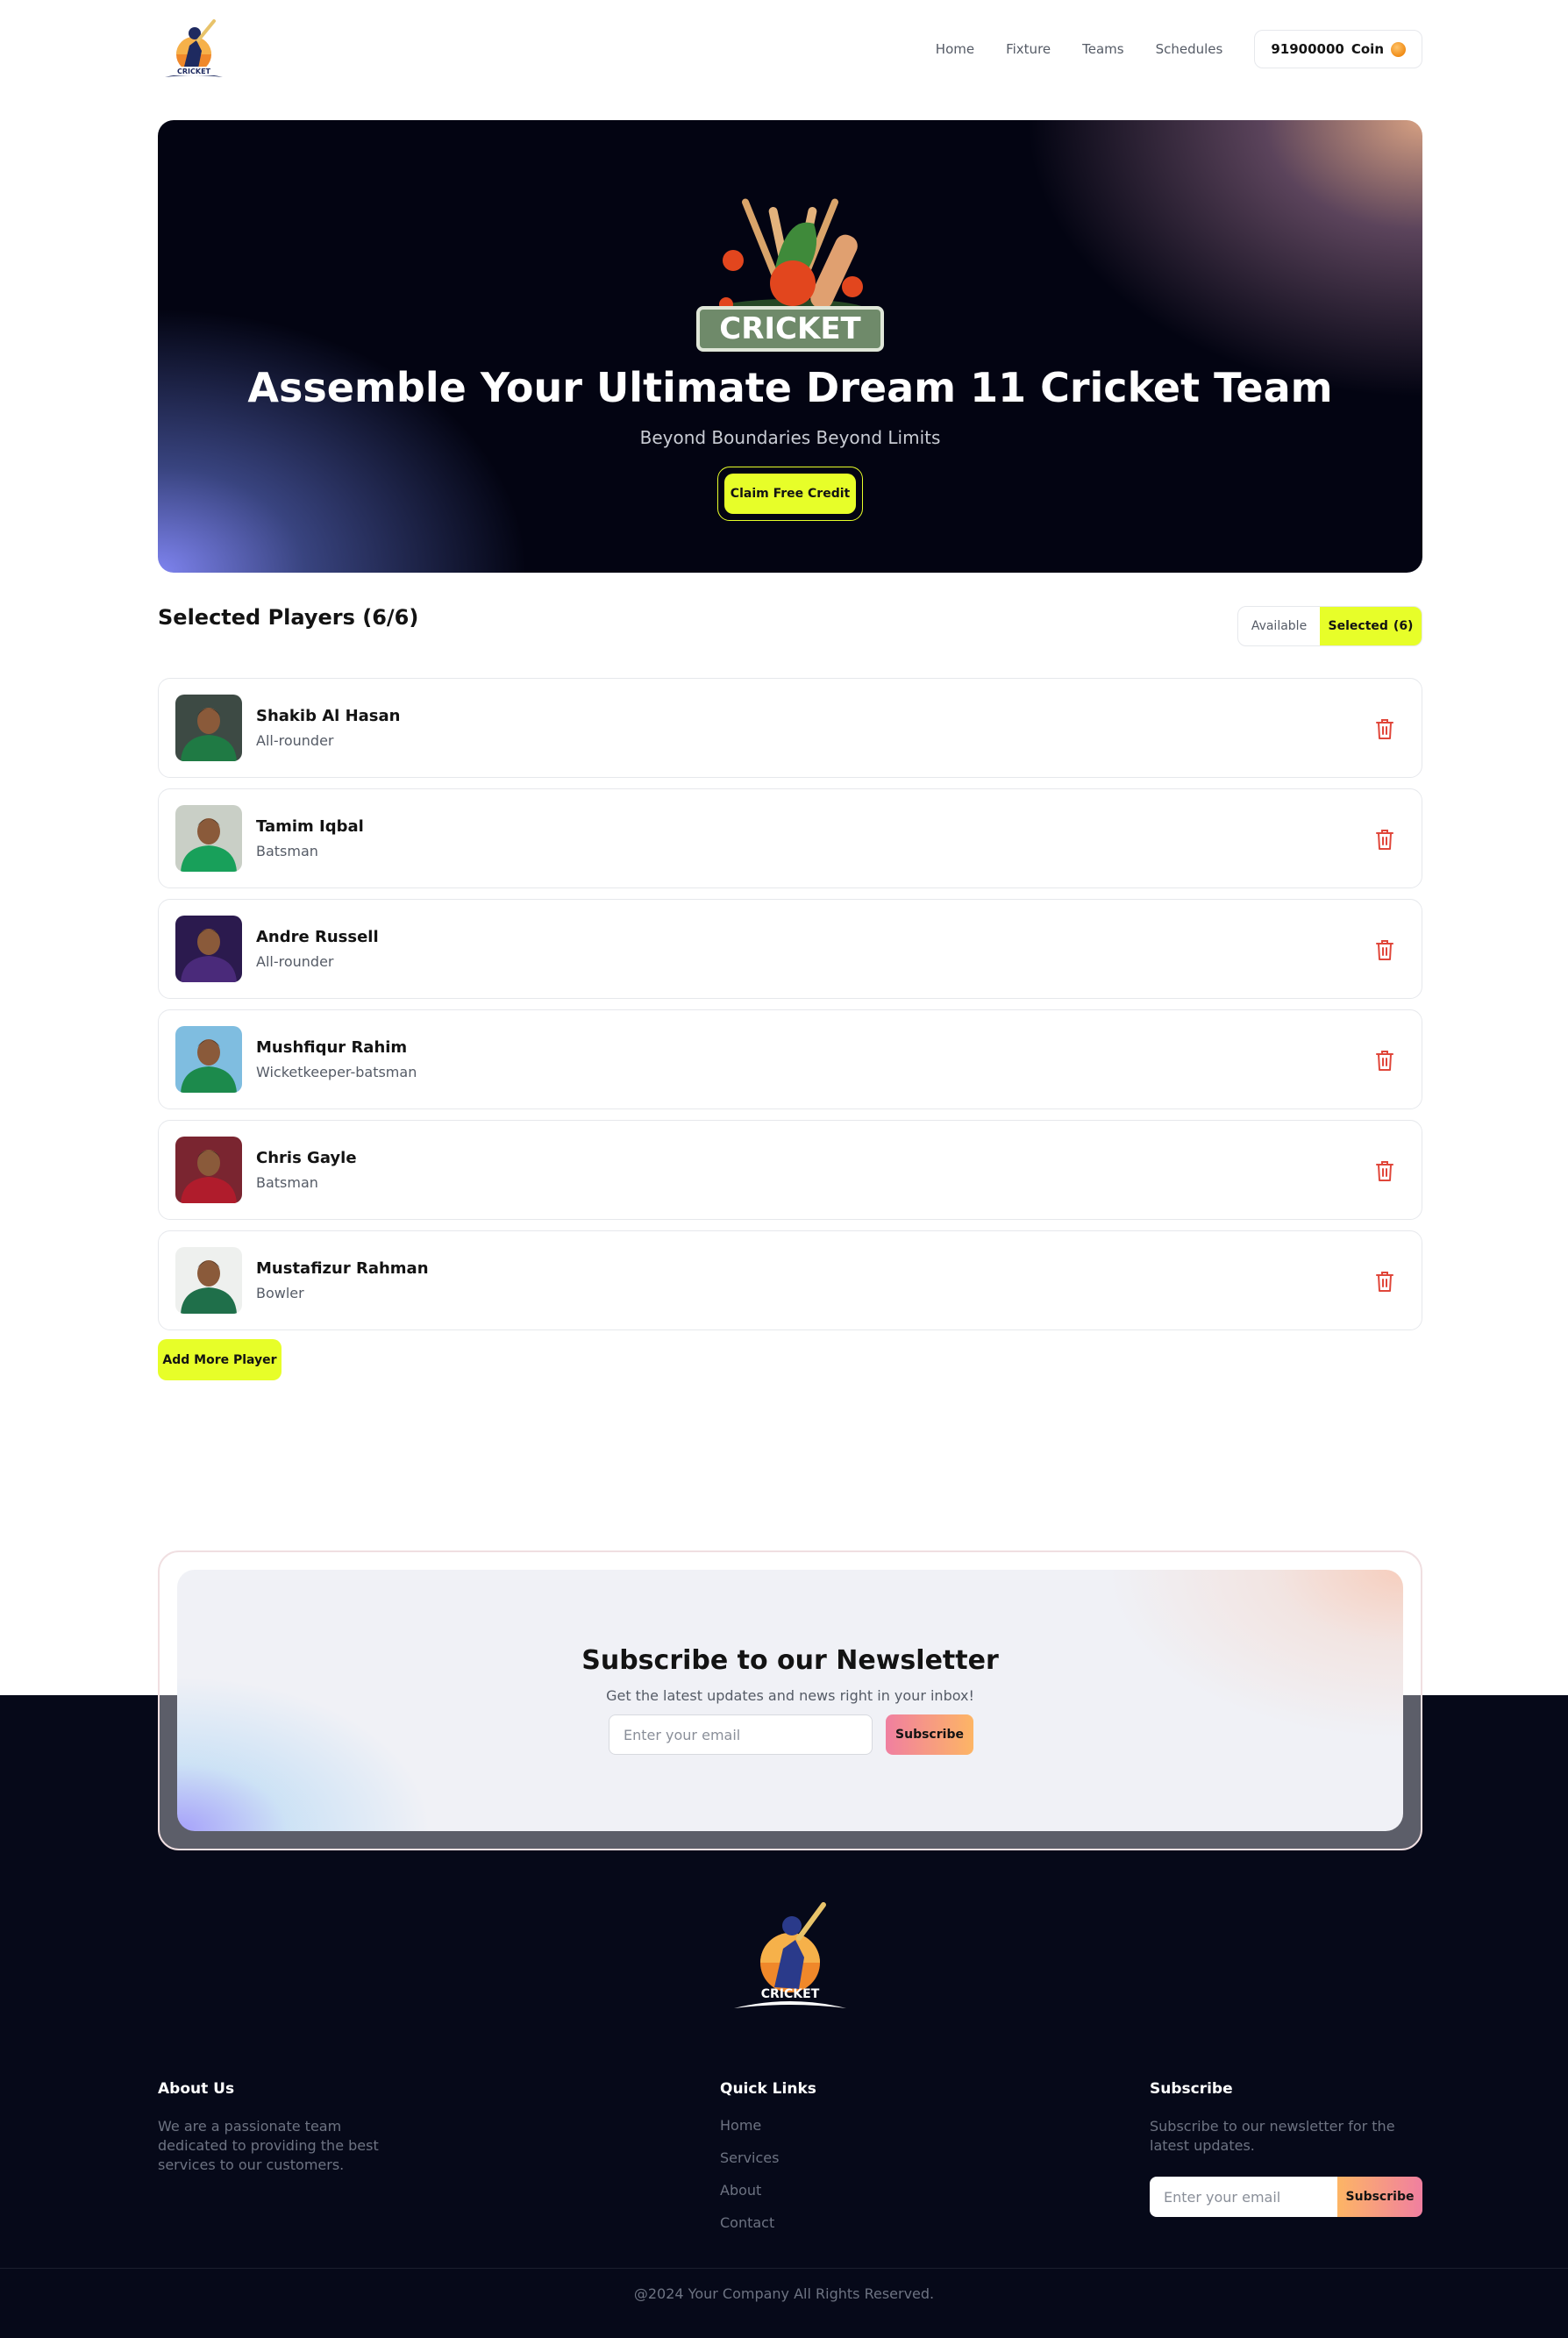 Image resolution: width=1568 pixels, height=2338 pixels. I want to click on footer-link-contact: Contact, so click(808, 2222).